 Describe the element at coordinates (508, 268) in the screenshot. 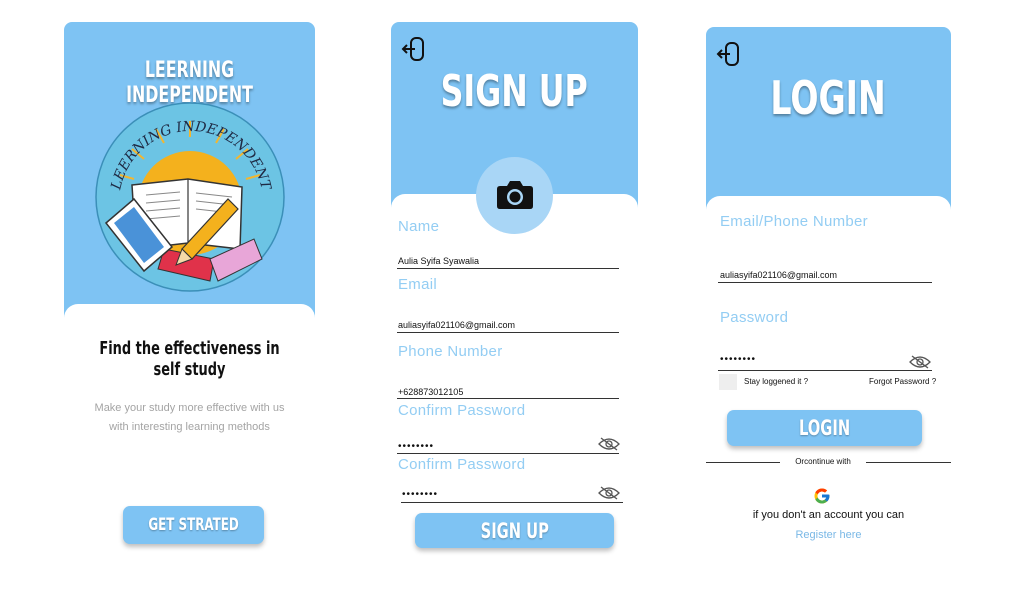

I see `name-underline` at that location.